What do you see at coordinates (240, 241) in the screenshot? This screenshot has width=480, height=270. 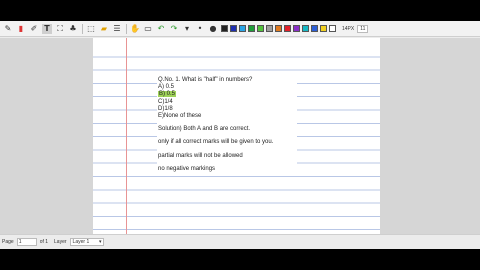 I see `status-bar: Page 1 of 1 Layer Layer 1 ▾` at bounding box center [240, 241].